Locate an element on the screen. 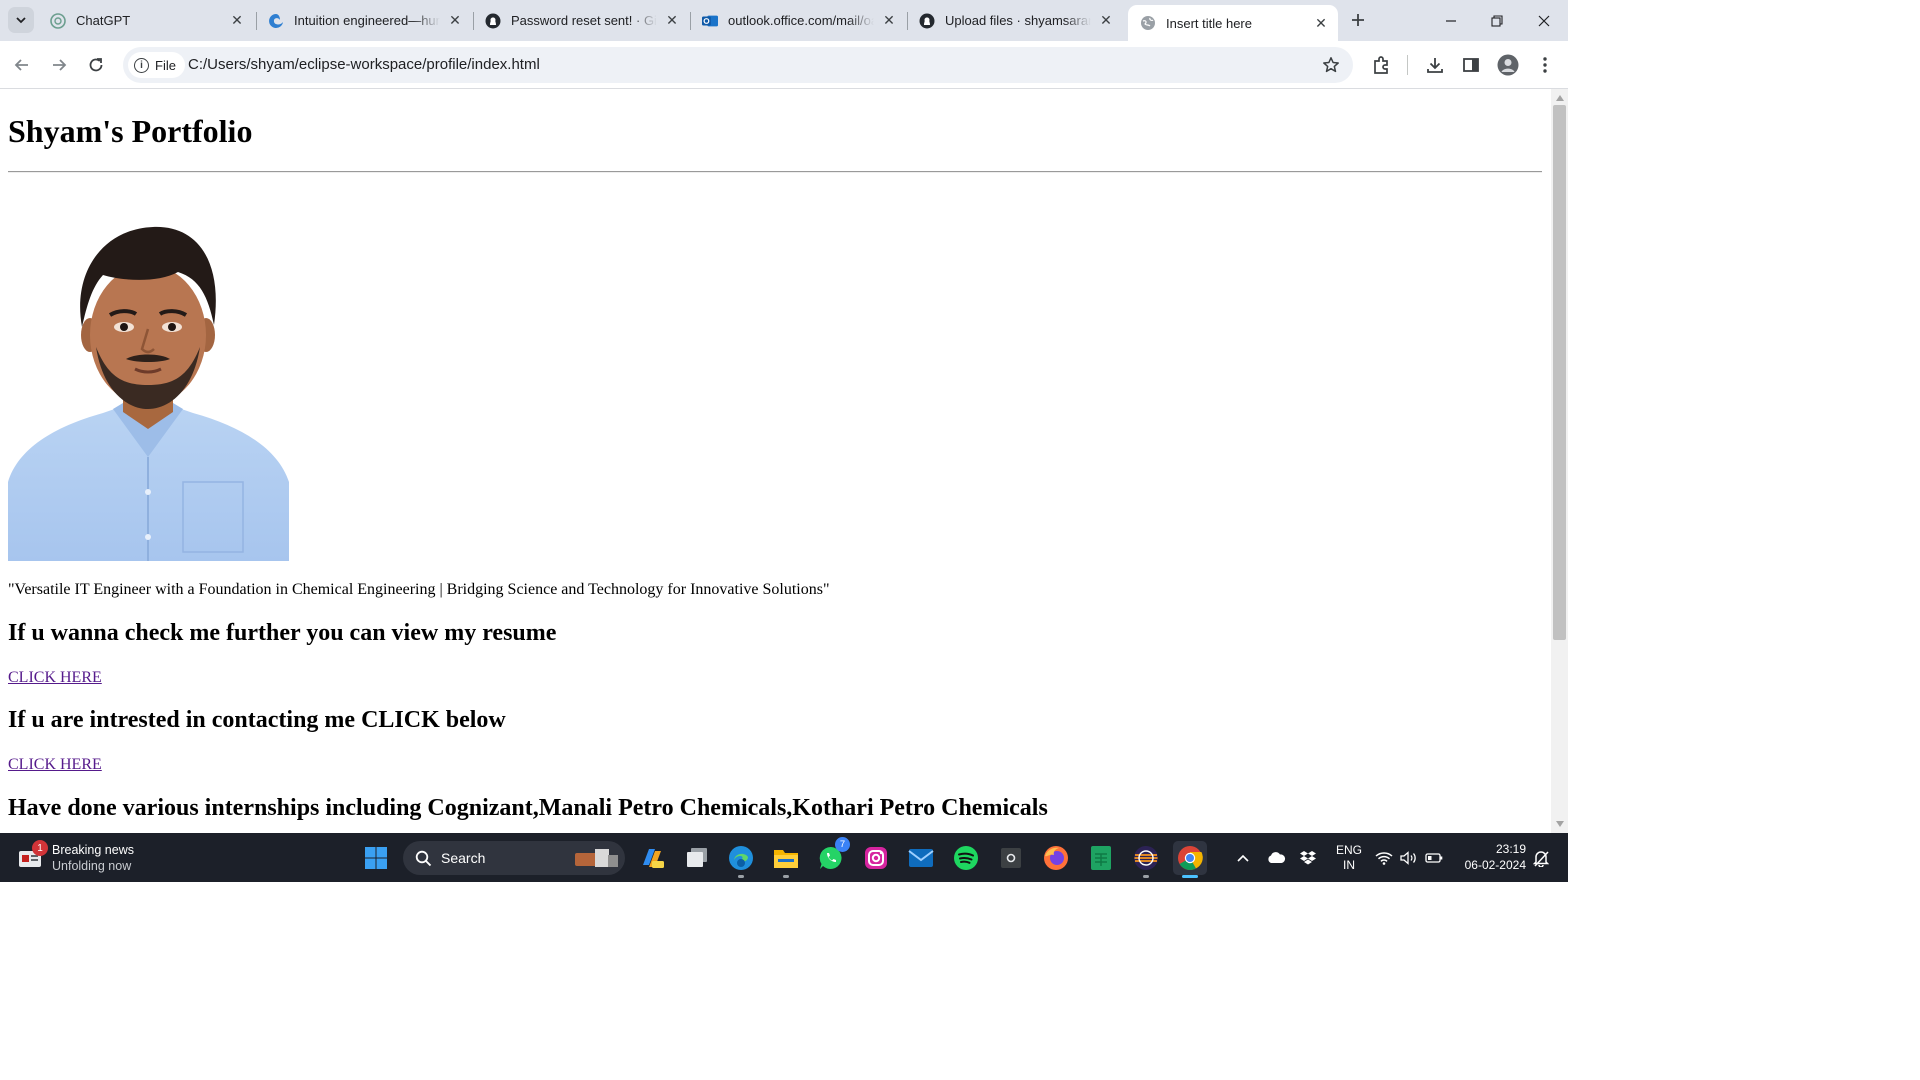  language-indicator: ENG IN is located at coordinates (1349, 857).